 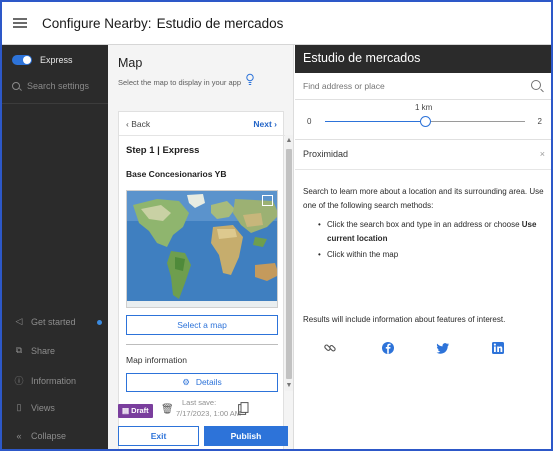 What do you see at coordinates (186, 382) in the screenshot?
I see `gear-icon: ⚙` at bounding box center [186, 382].